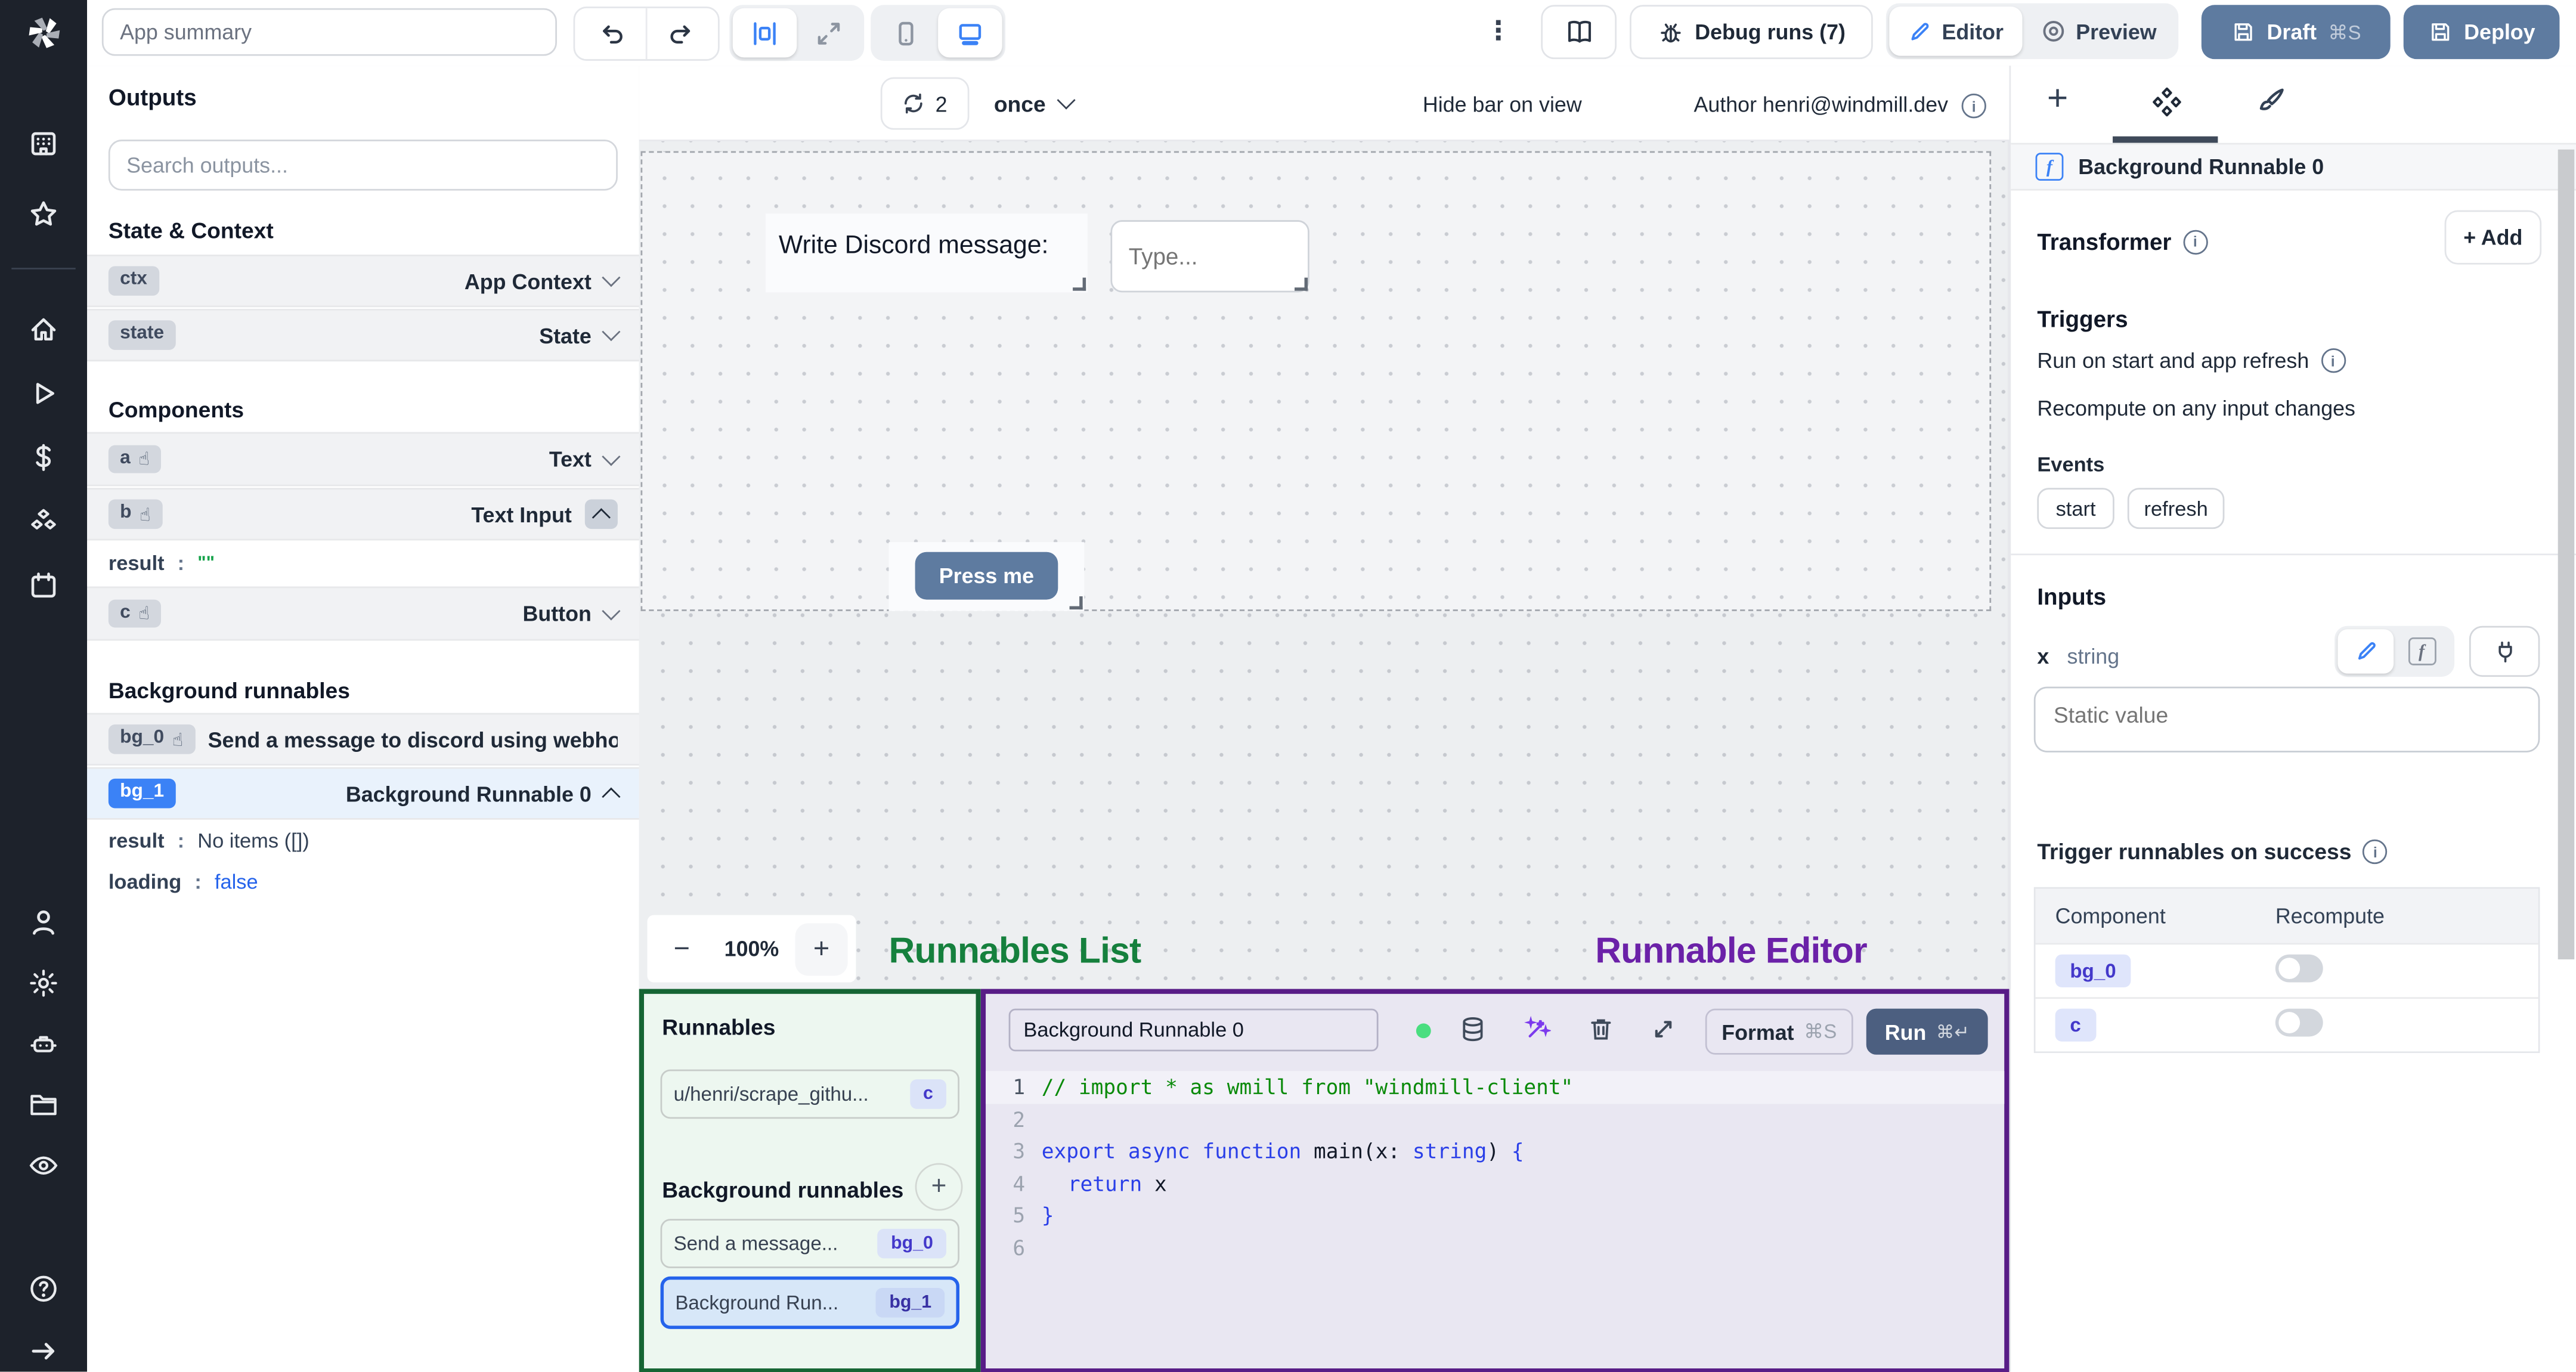 This screenshot has height=1372, width=2576. I want to click on component-row-a: a ☝ Text, so click(363, 459).